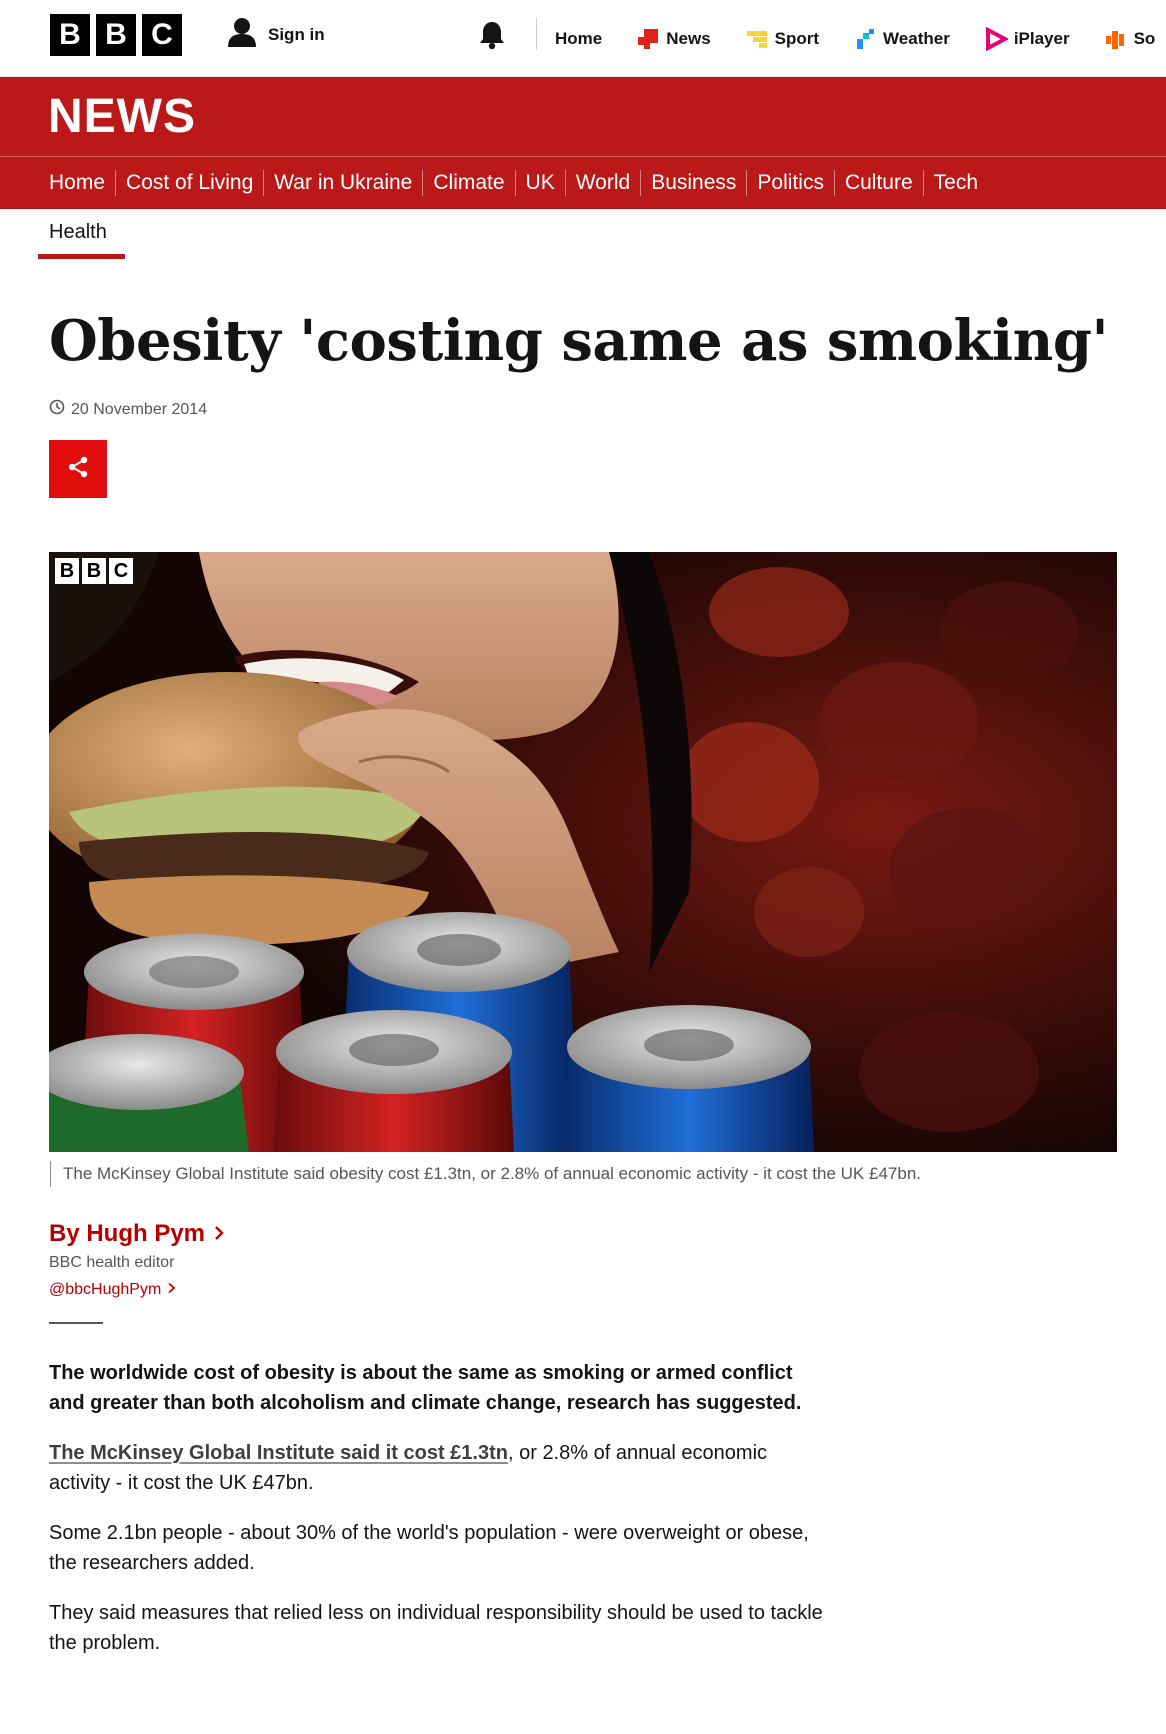  I want to click on top-nav-sounds: So, so click(1130, 39).